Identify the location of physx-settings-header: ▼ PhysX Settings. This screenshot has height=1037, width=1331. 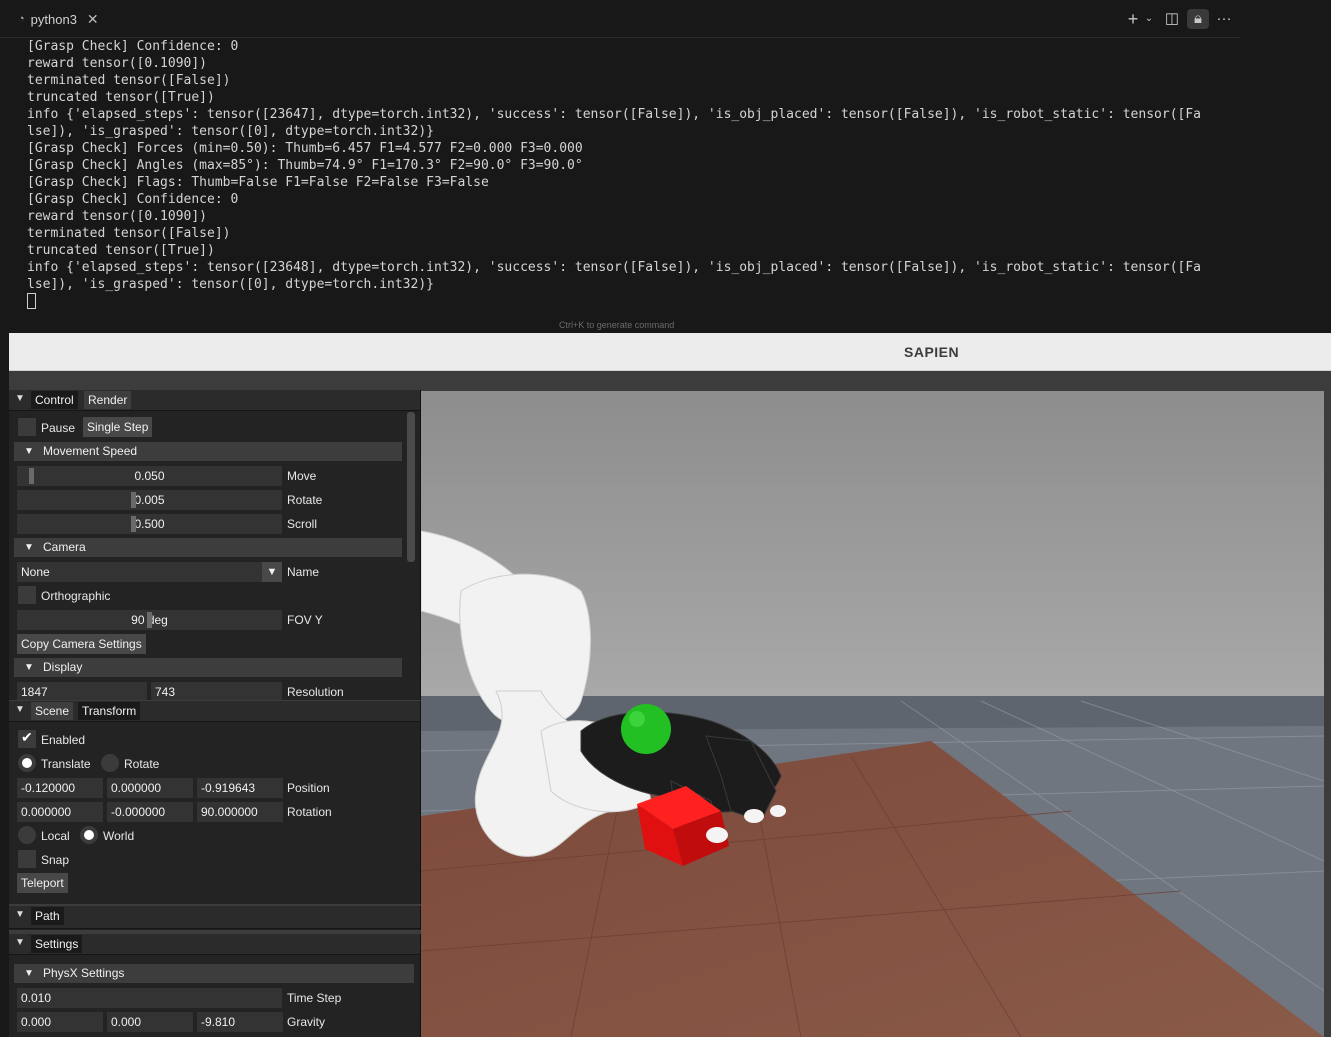
(214, 973).